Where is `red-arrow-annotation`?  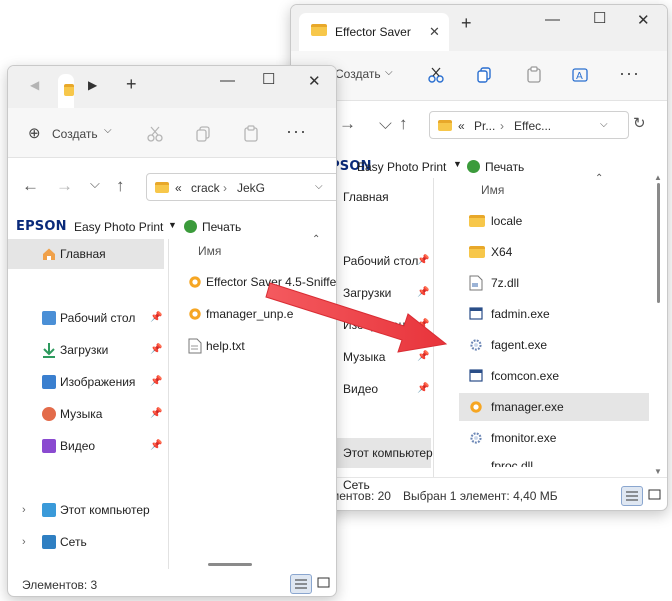 red-arrow-annotation is located at coordinates (356, 317).